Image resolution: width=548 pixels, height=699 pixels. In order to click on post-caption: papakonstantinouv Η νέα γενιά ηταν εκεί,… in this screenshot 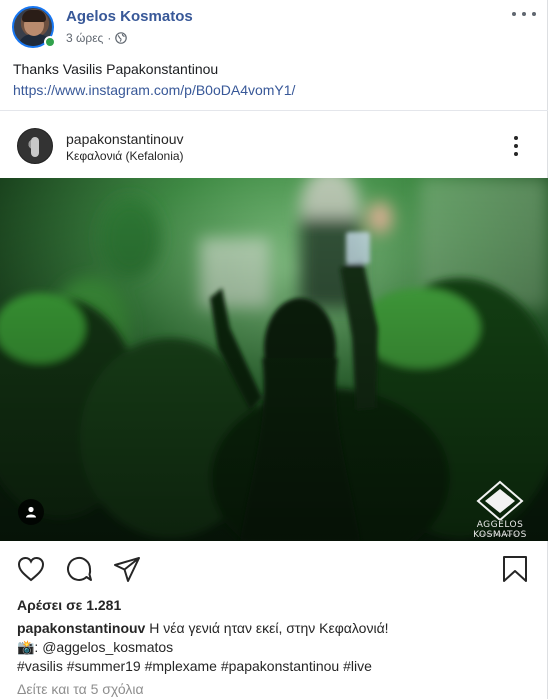, I will do `click(277, 647)`.